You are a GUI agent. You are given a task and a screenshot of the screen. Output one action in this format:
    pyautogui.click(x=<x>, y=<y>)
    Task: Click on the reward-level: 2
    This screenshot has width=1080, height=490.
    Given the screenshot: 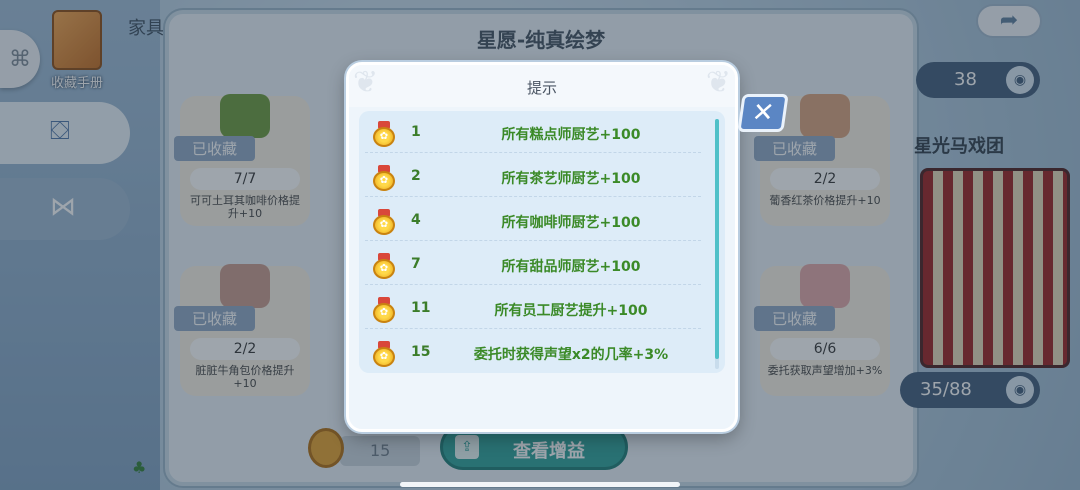 What is the action you would take?
    pyautogui.click(x=416, y=176)
    